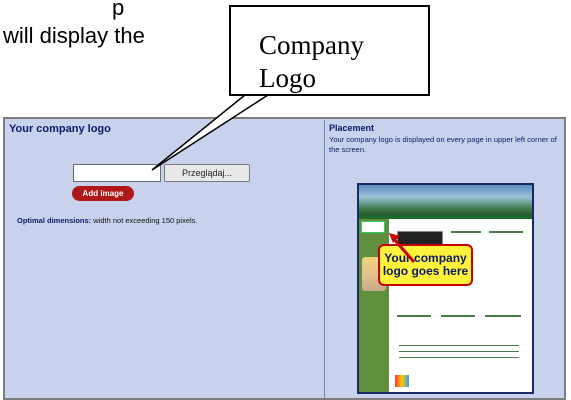 The height and width of the screenshot is (400, 571). Describe the element at coordinates (425, 265) in the screenshot. I see `logo-placement-sticker: Your company logo goes here` at that location.